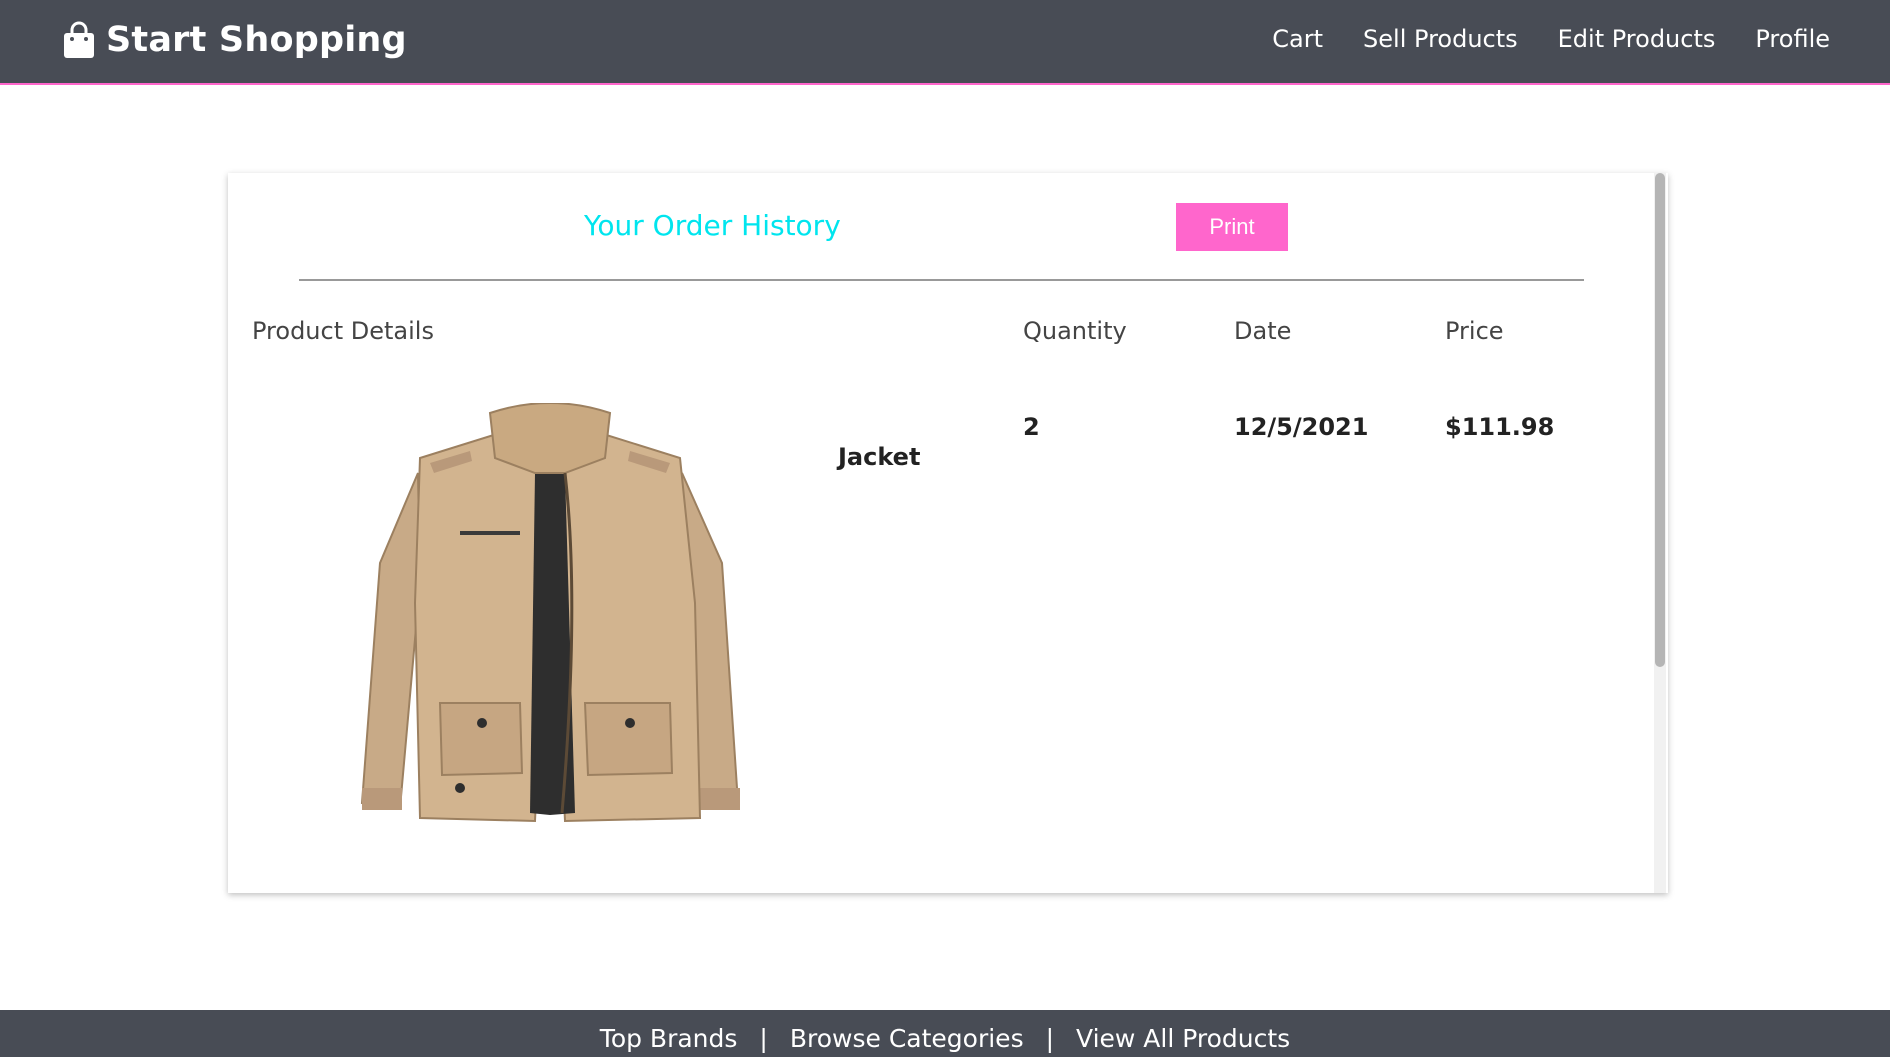 The height and width of the screenshot is (1057, 1890). What do you see at coordinates (1551, 39) in the screenshot?
I see `main-nav: Cart Sell Products Edit Products Profile` at bounding box center [1551, 39].